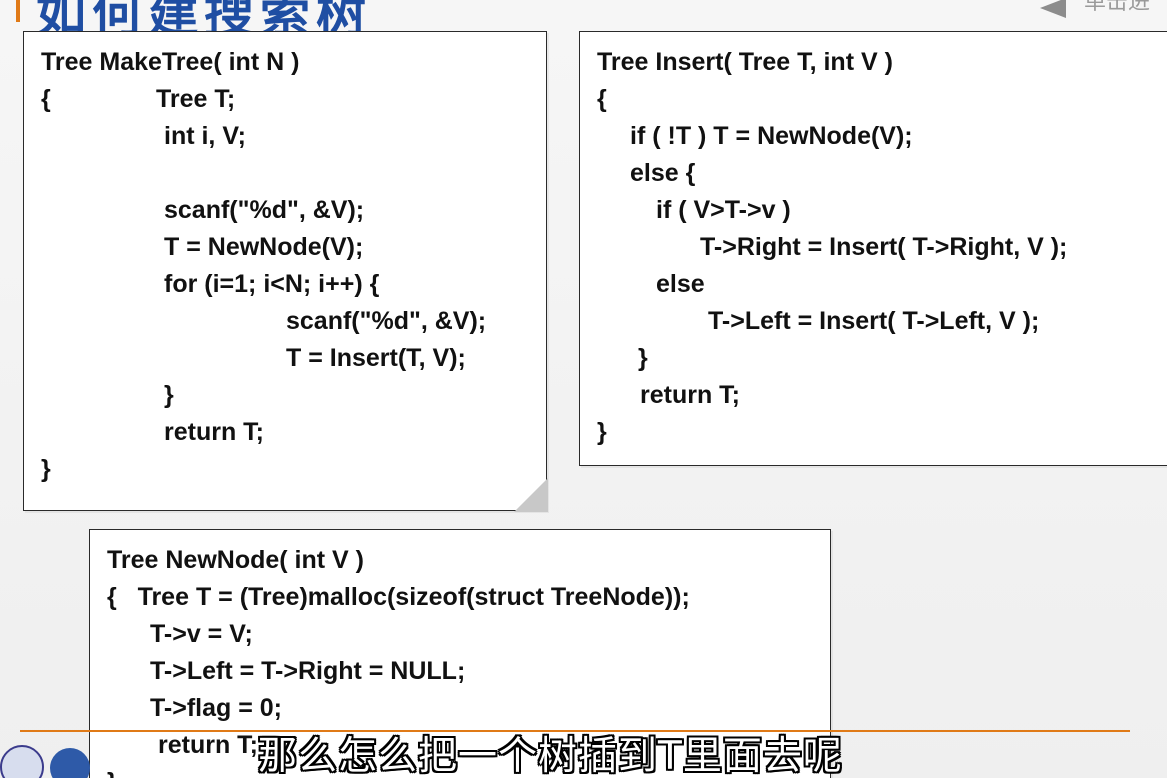 This screenshot has height=778, width=1167. What do you see at coordinates (22, 761) in the screenshot?
I see `university-seal-icon` at bounding box center [22, 761].